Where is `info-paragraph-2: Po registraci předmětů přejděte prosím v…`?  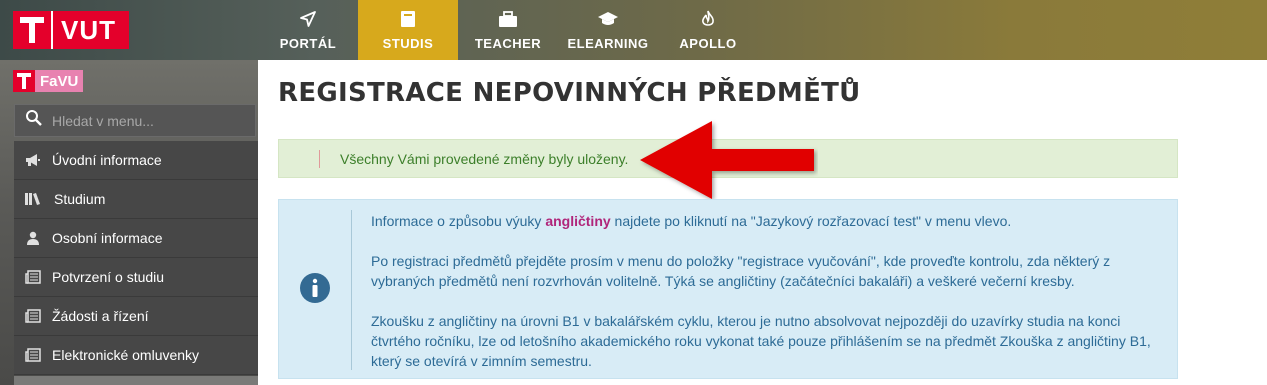
info-paragraph-2: Po registraci předmětů přejděte prosím v… is located at coordinates (741, 271).